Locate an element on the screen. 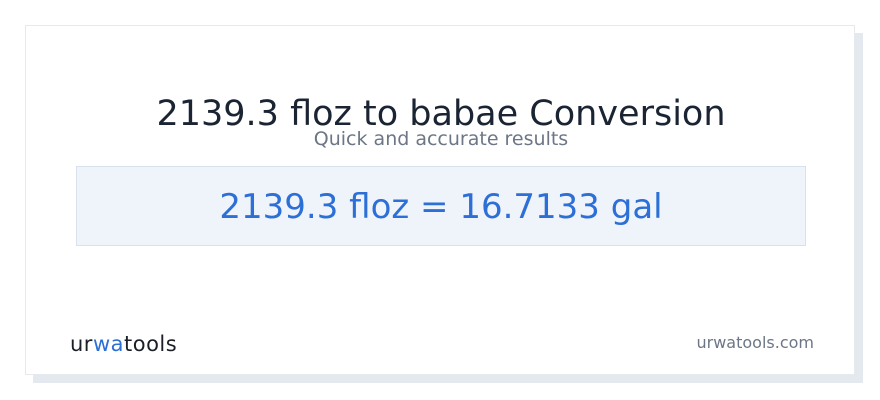  urwatools-logo: ur wa tools is located at coordinates (123, 347).